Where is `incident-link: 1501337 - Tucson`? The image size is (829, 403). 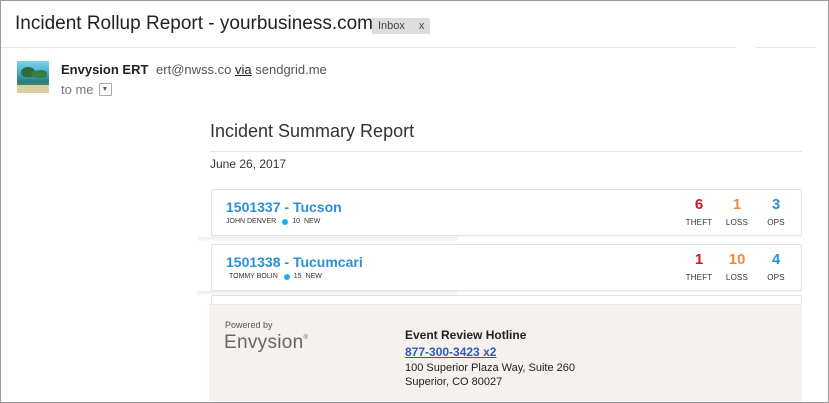
incident-link: 1501337 - Tucson is located at coordinates (284, 207).